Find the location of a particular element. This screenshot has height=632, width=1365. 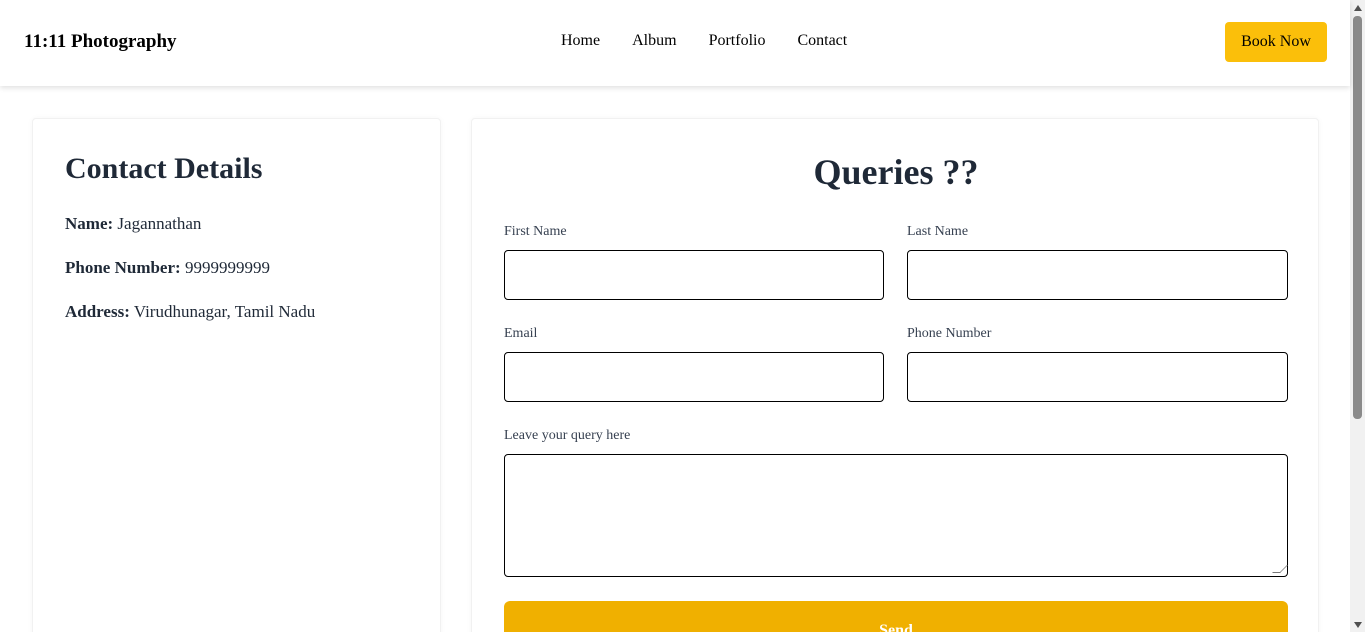

phone-number-label: Phone Number is located at coordinates (949, 333).